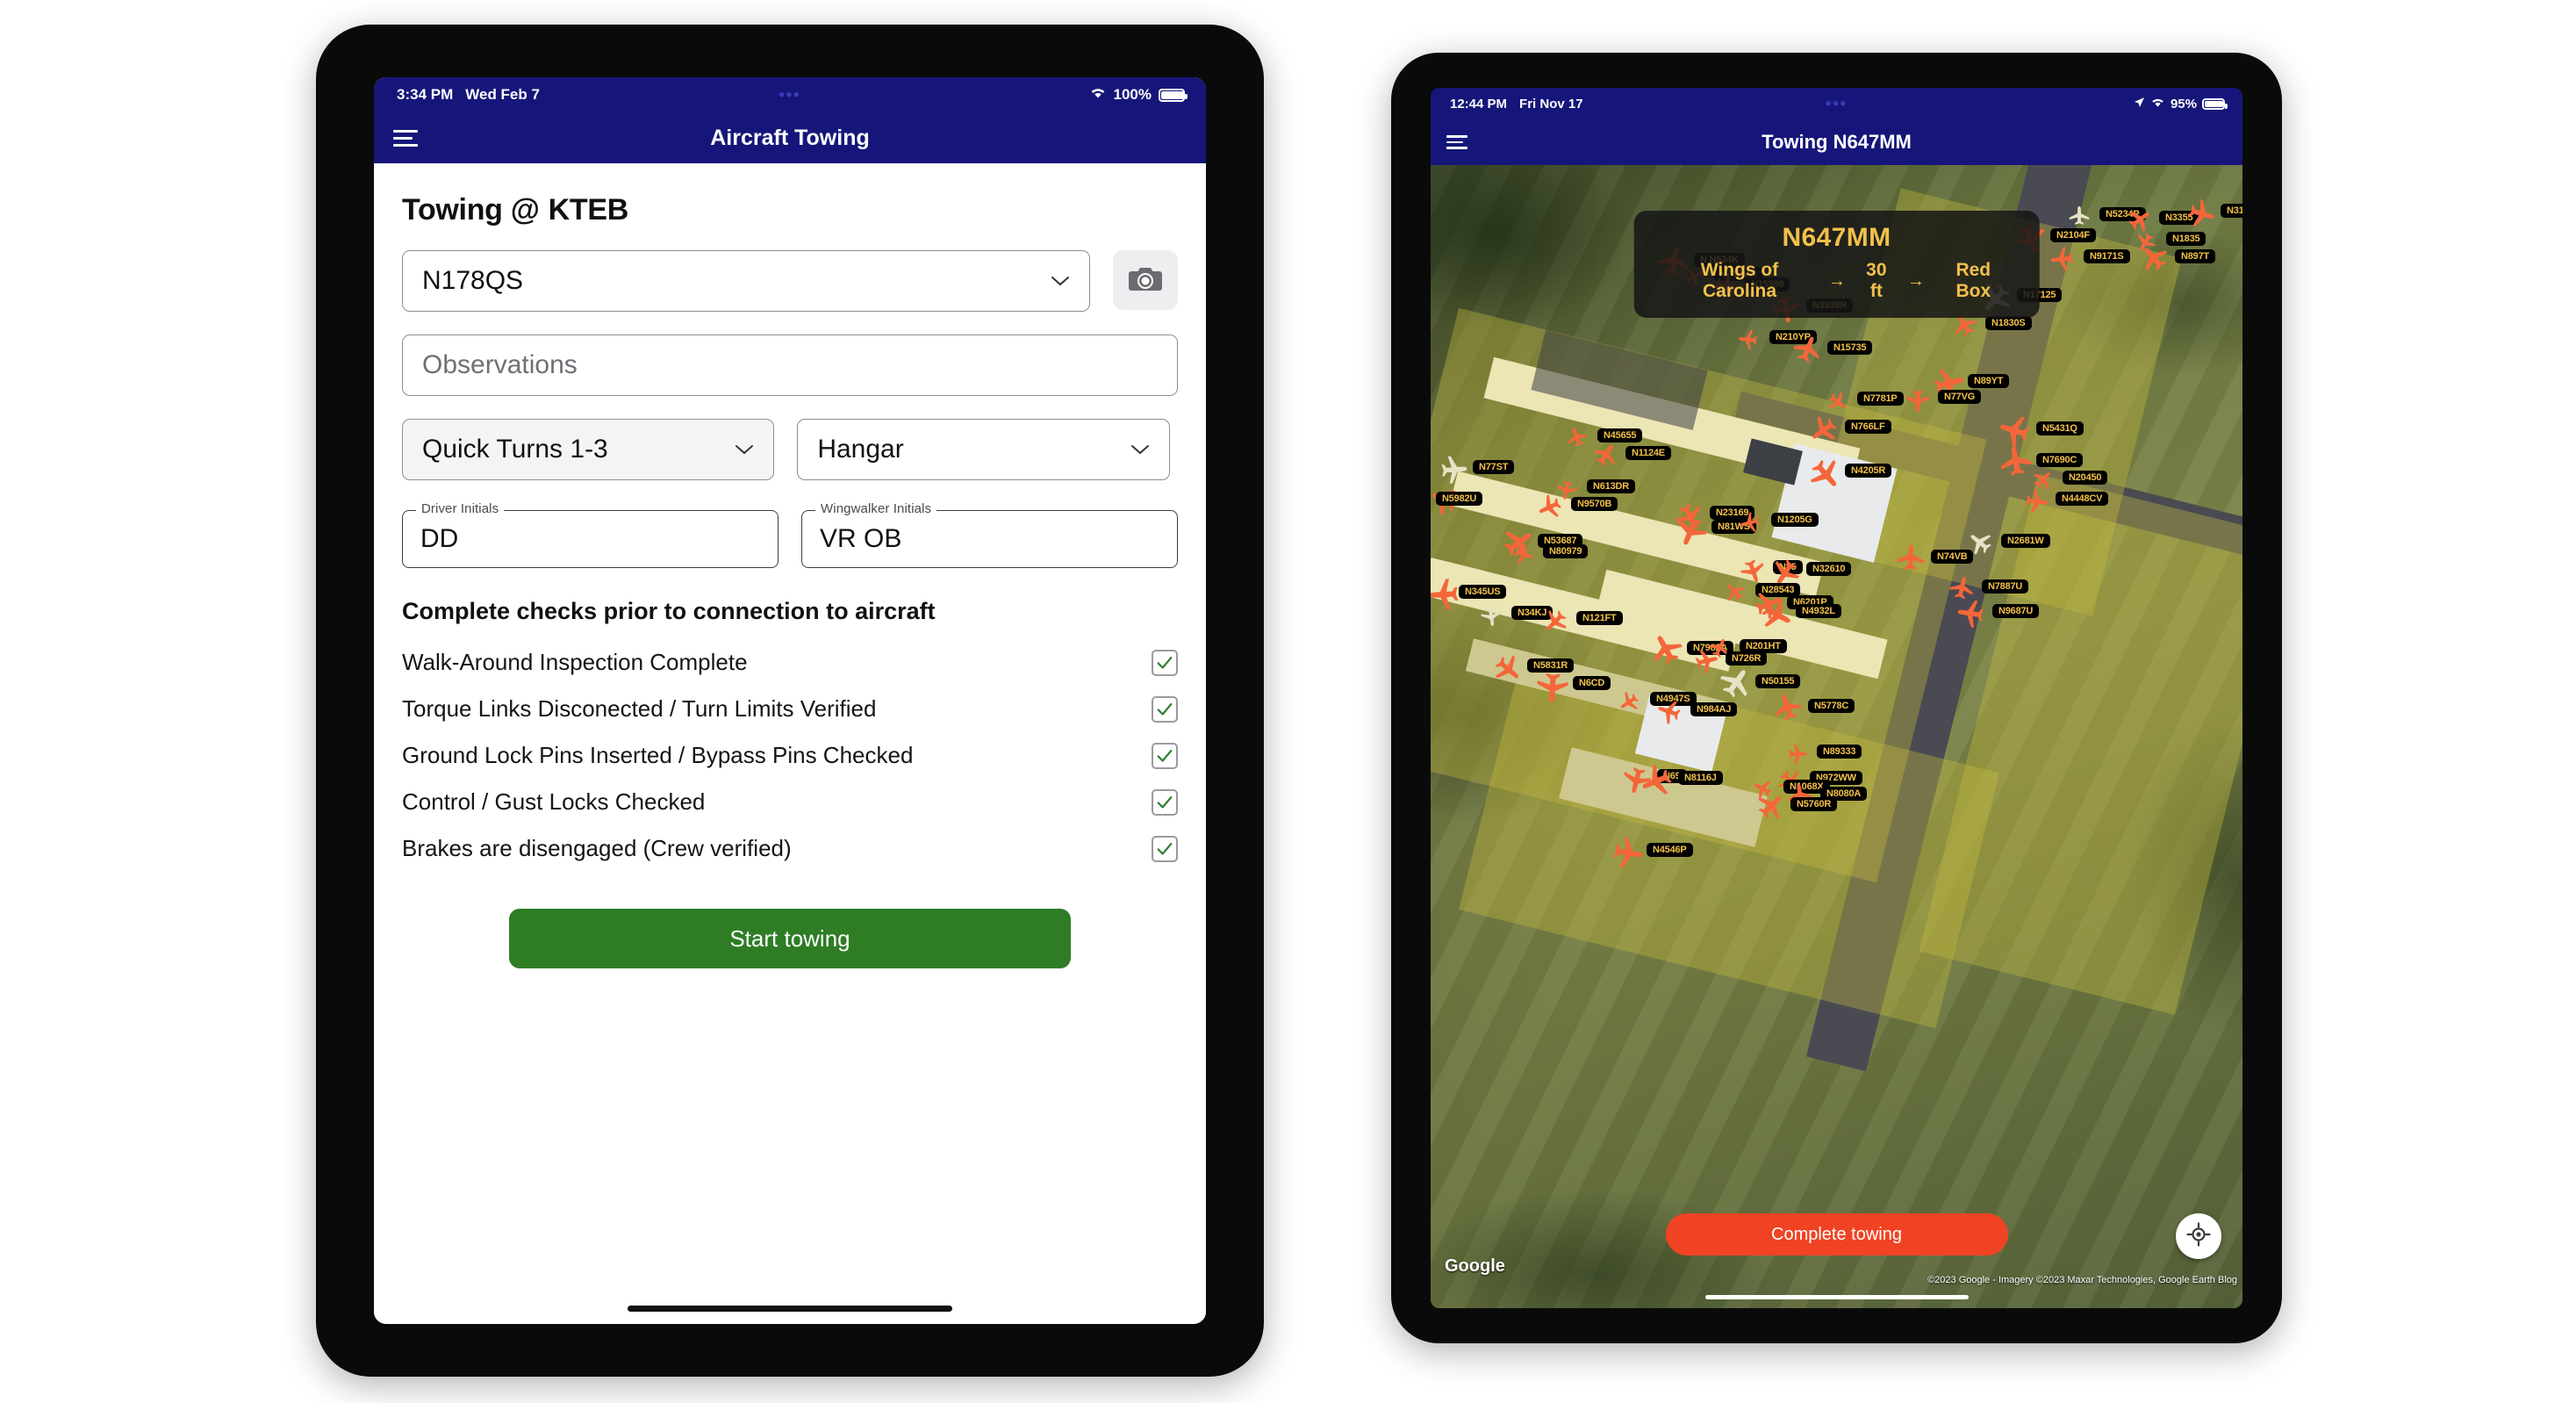 The width and height of the screenshot is (2576, 1403). What do you see at coordinates (746, 281) in the screenshot?
I see `tail-number-select: N178QS` at bounding box center [746, 281].